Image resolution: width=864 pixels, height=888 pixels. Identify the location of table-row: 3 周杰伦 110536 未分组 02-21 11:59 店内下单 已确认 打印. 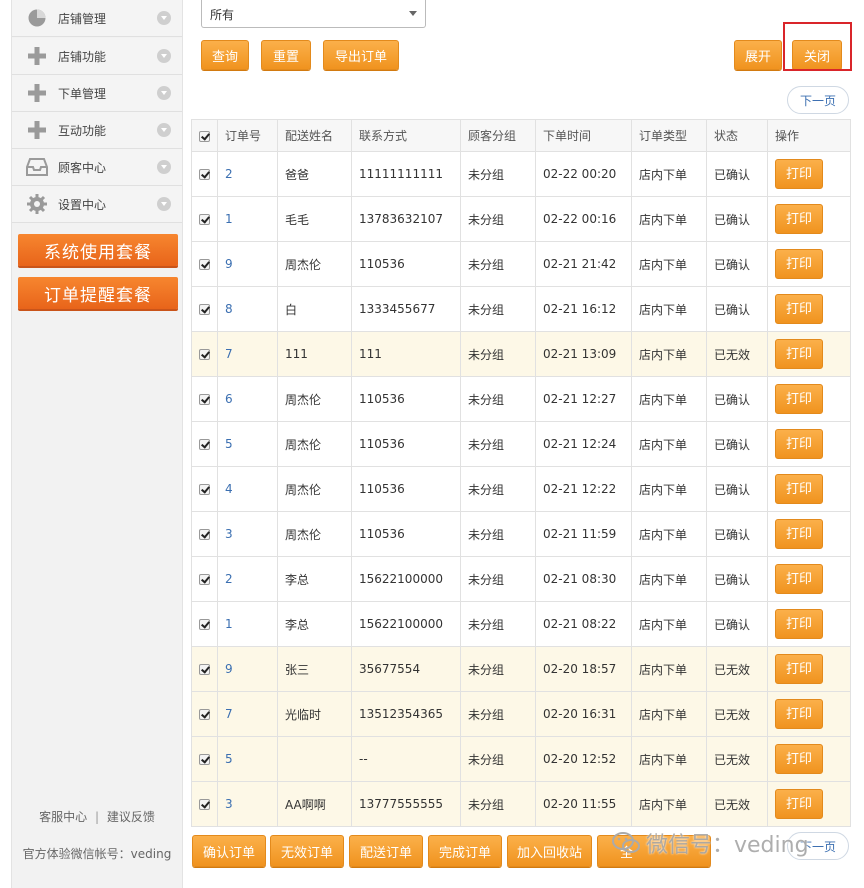
(521, 534).